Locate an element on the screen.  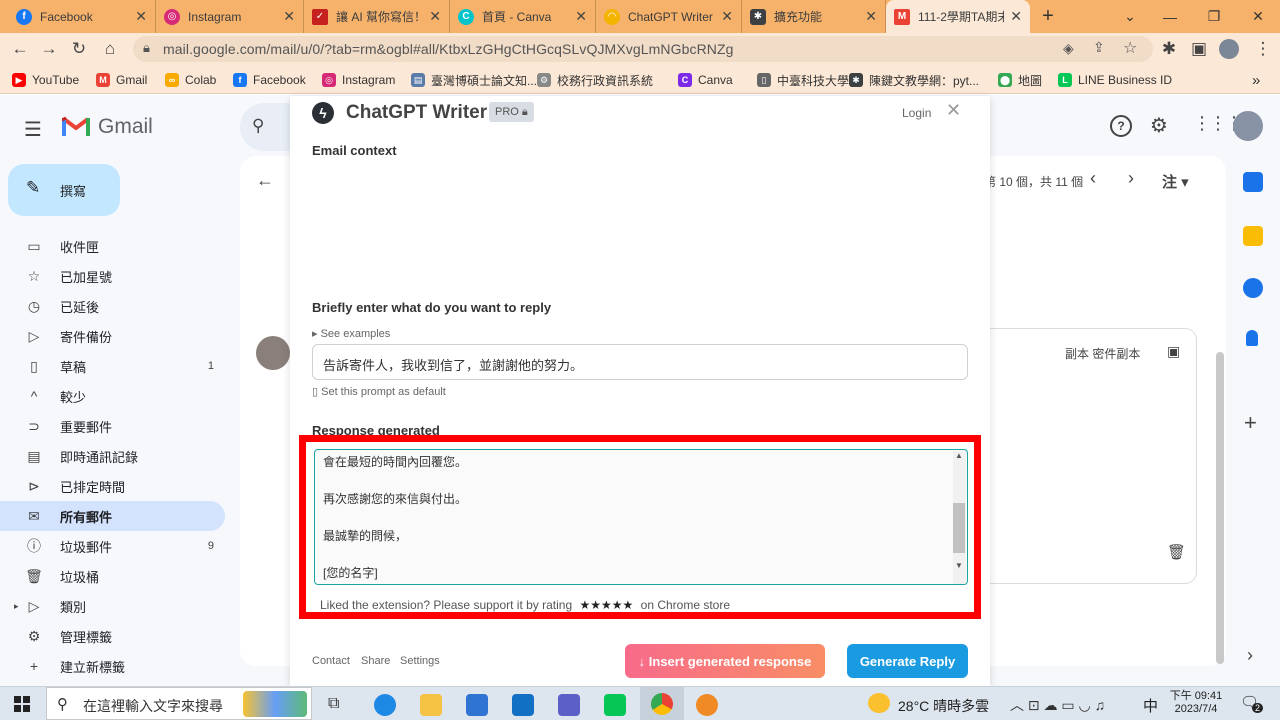
keep-icon is located at coordinates (1253, 236).